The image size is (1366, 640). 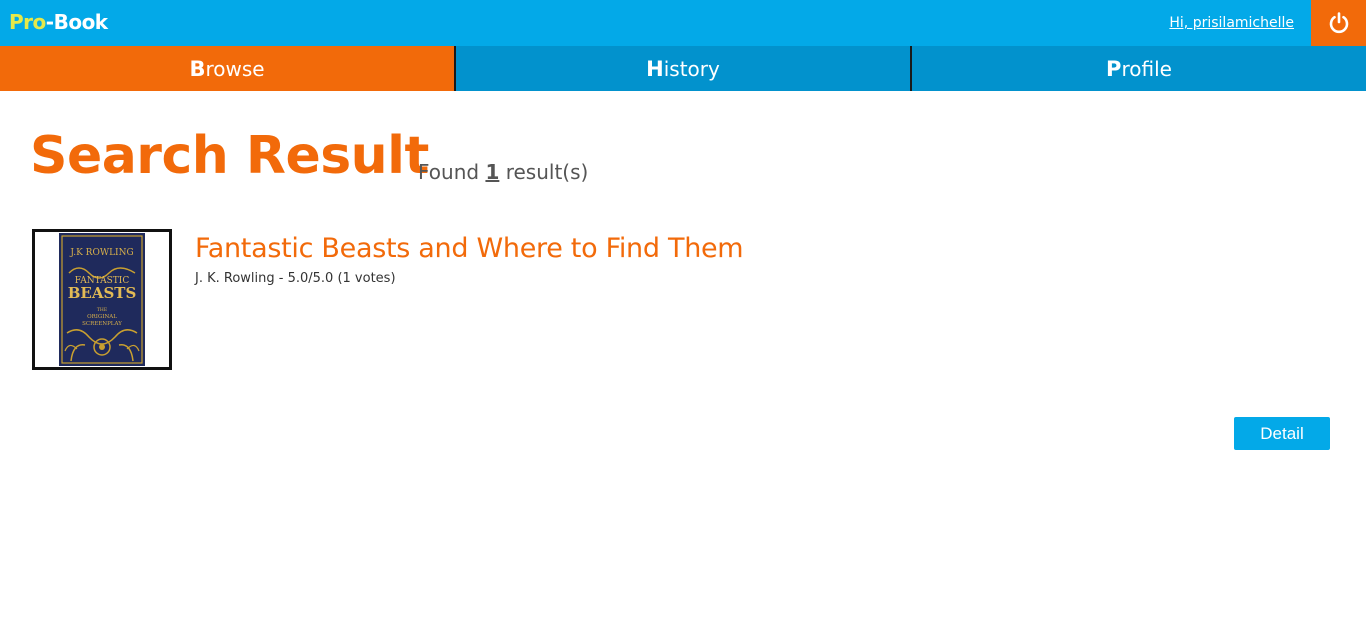 What do you see at coordinates (27, 22) in the screenshot?
I see `logo-pro: Pro` at bounding box center [27, 22].